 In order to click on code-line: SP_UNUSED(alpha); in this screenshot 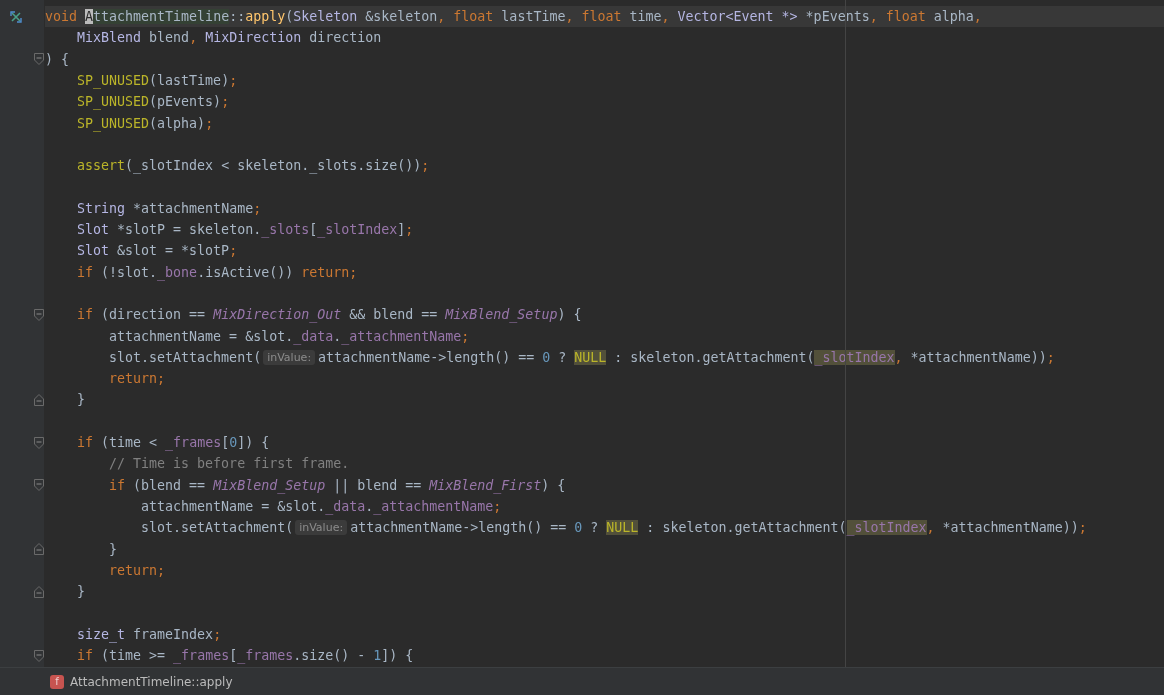, I will do `click(145, 124)`.